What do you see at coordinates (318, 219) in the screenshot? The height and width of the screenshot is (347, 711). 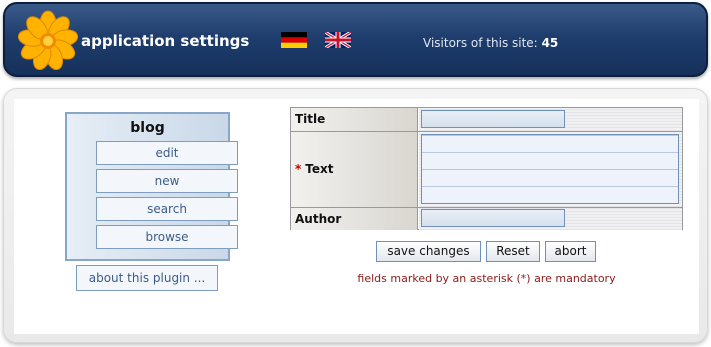 I see `author-label-text: Author` at bounding box center [318, 219].